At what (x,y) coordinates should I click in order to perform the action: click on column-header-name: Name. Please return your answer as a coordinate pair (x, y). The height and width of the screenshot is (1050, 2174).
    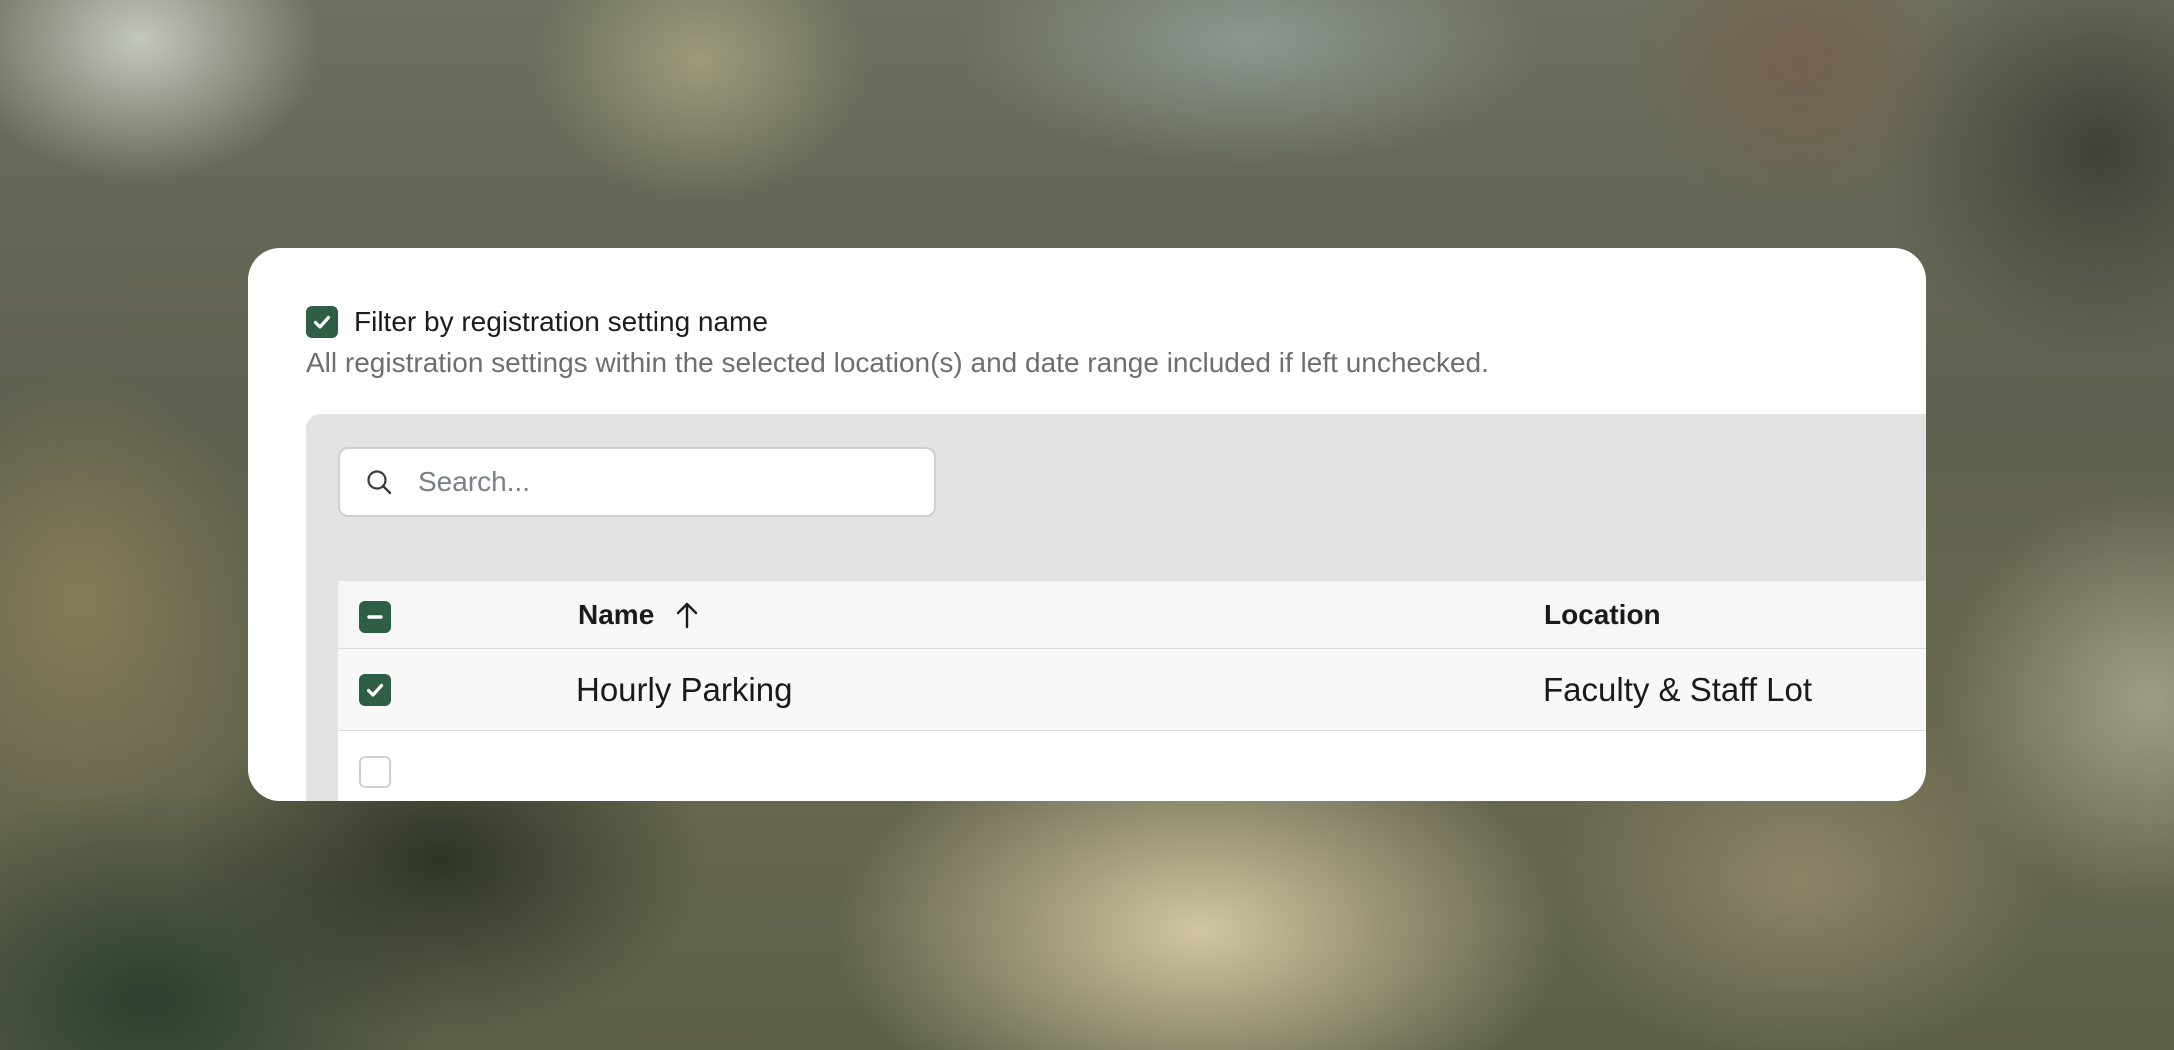
    Looking at the image, I should click on (639, 615).